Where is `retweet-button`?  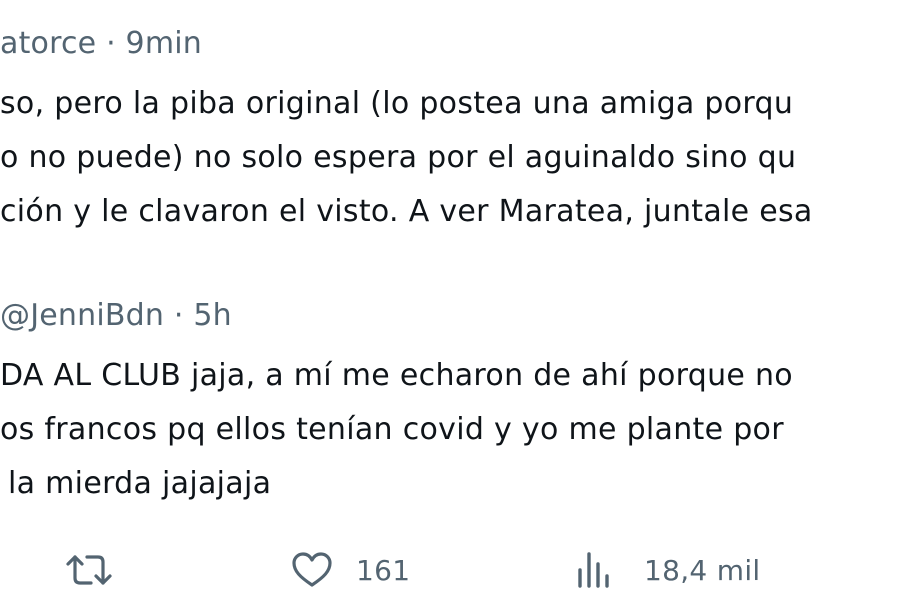 retweet-button is located at coordinates (89, 570).